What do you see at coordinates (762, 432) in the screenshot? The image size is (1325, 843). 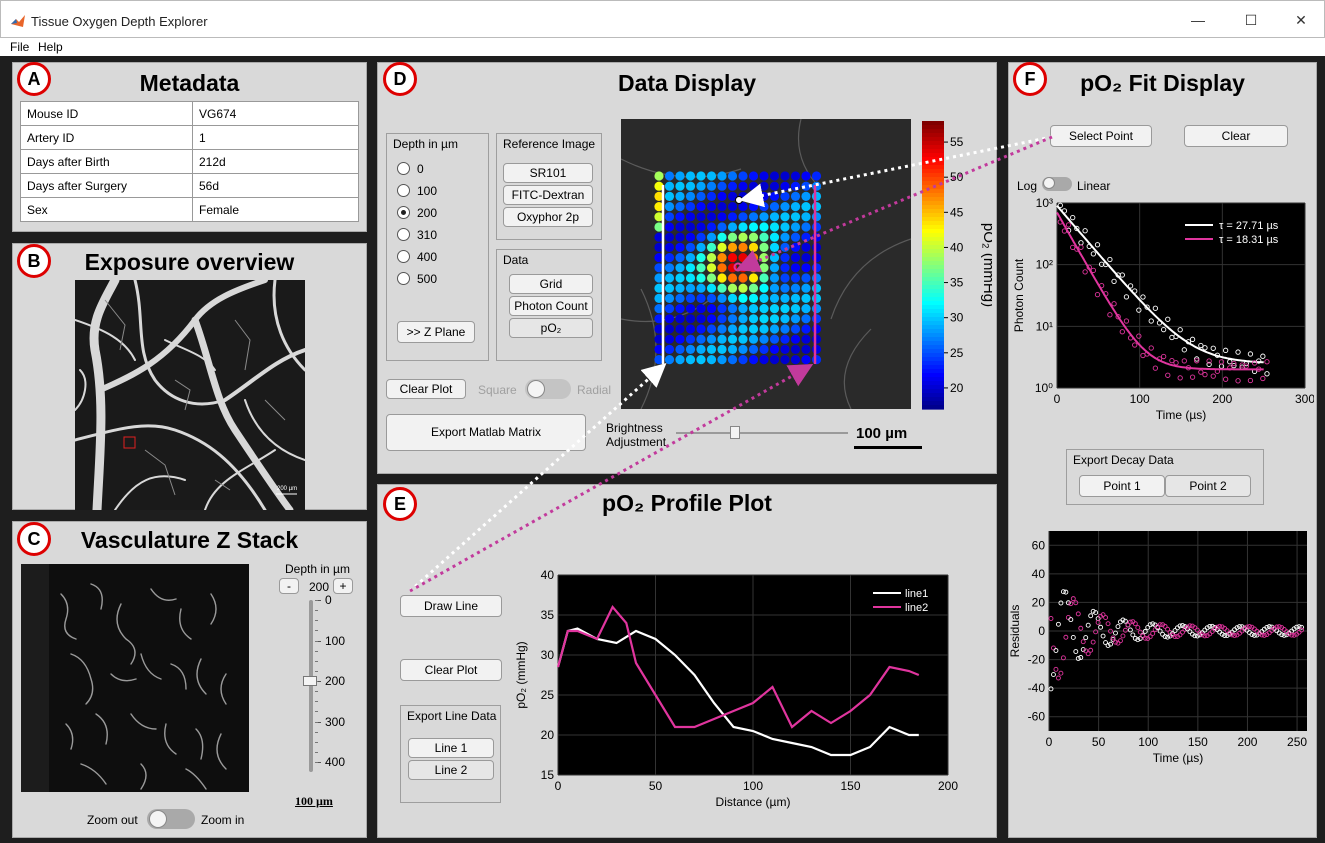 I see `brightness-slider` at bounding box center [762, 432].